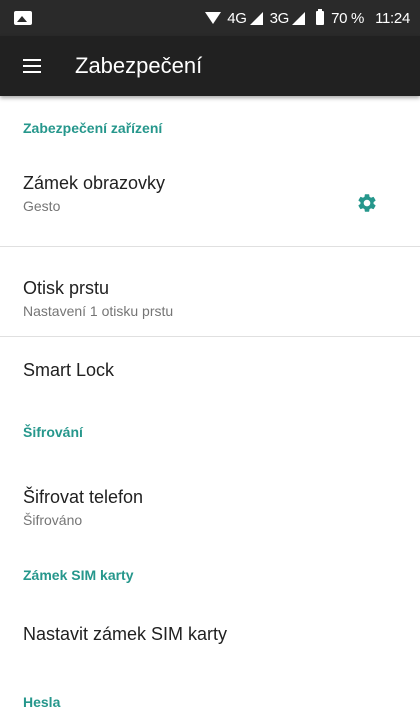  Describe the element at coordinates (93, 128) in the screenshot. I see `section-header-device-security: Zabezpečení zařízení` at that location.